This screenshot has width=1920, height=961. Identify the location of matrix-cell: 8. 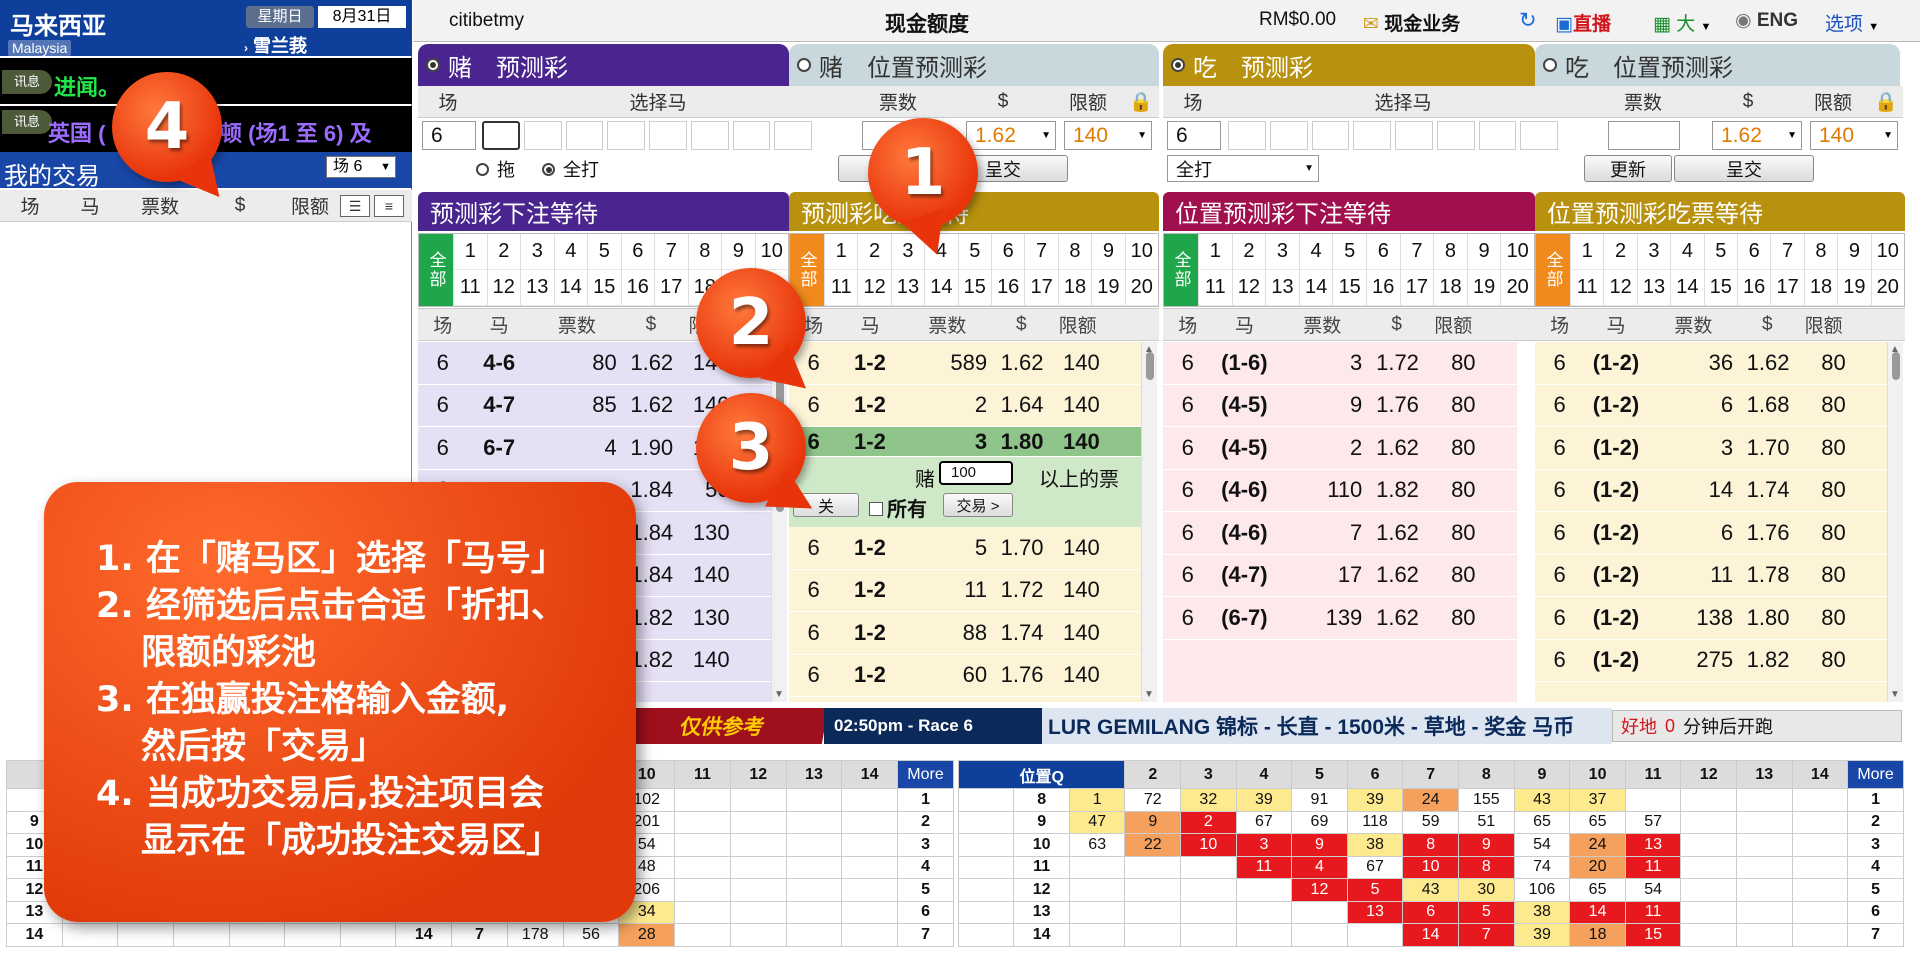
(1486, 867).